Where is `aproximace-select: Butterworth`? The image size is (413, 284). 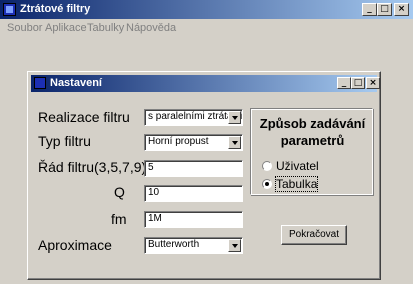
aproximace-select: Butterworth is located at coordinates (193, 245).